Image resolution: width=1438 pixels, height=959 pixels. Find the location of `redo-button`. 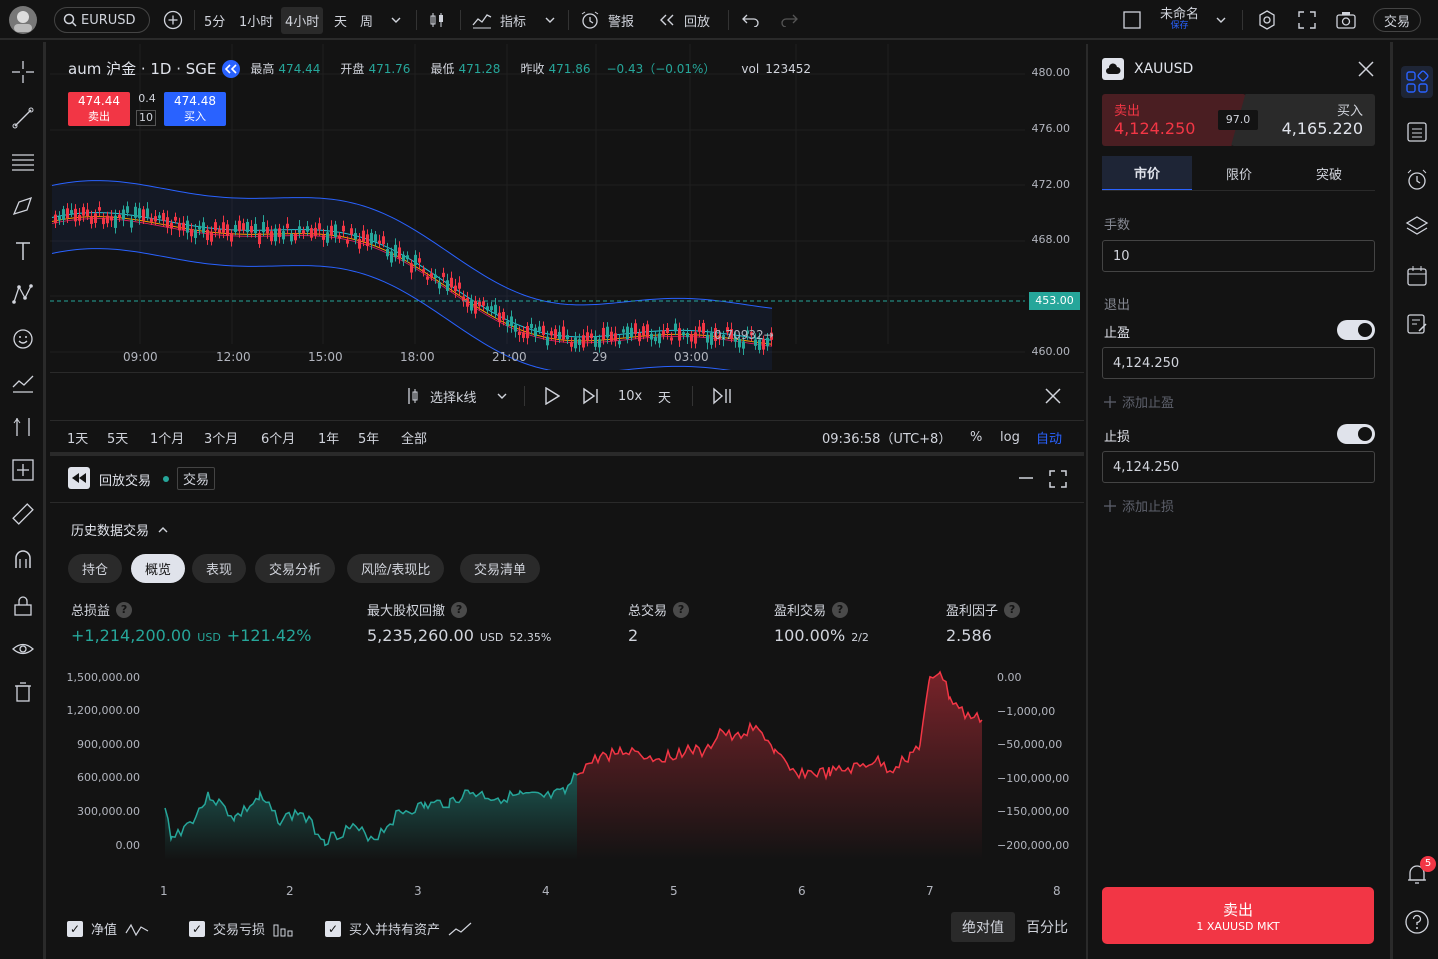

redo-button is located at coordinates (789, 20).